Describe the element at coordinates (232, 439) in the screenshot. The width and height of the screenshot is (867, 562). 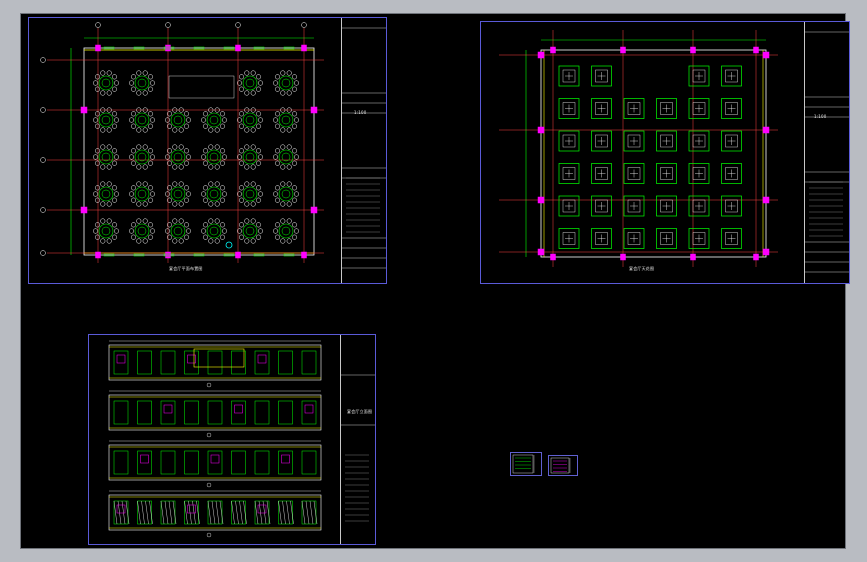
I see `sheet-elevations: 宴会厅立面图` at that location.